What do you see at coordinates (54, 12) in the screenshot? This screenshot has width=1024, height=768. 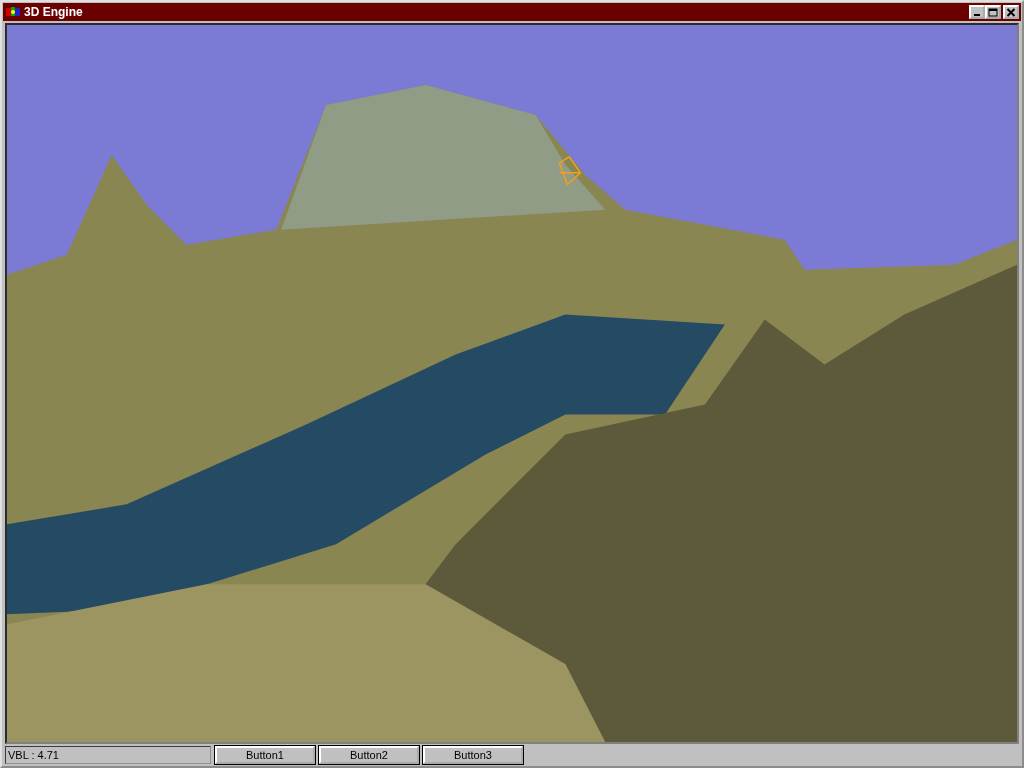 I see `window-title: 3D Engine` at bounding box center [54, 12].